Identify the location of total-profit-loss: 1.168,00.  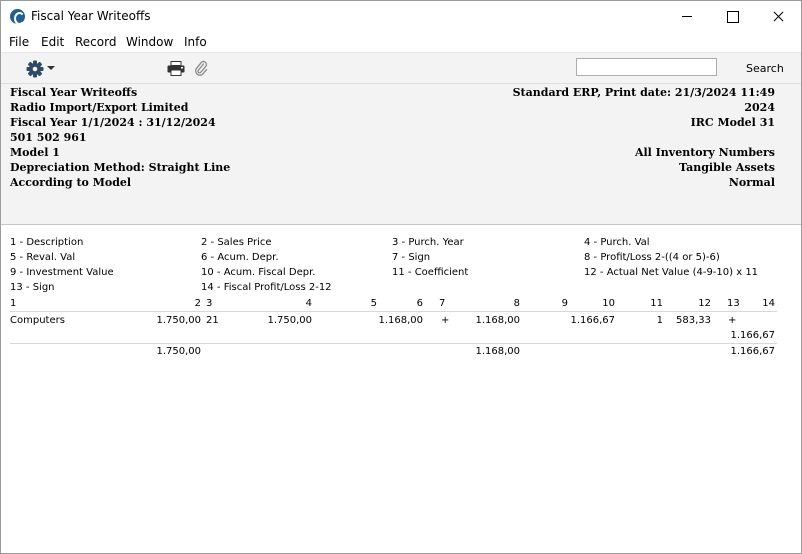
(497, 351).